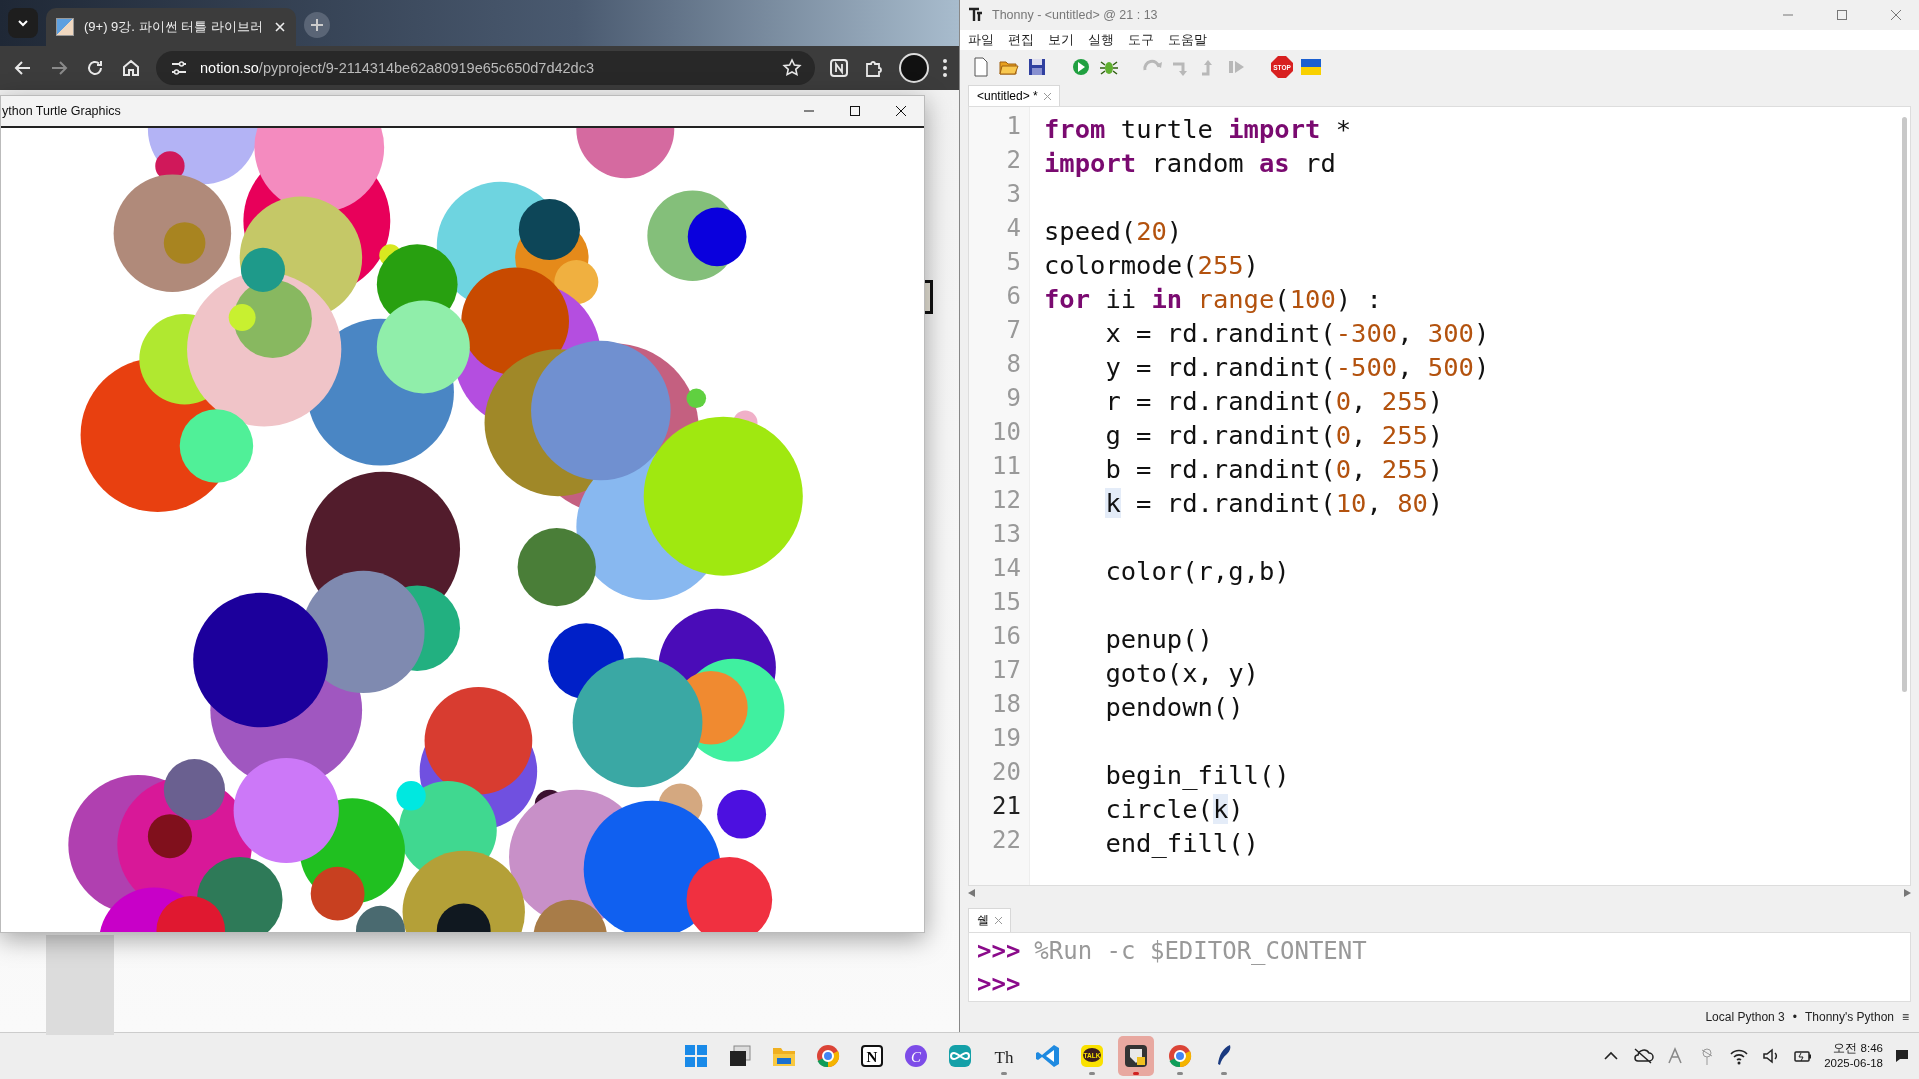 The width and height of the screenshot is (1919, 1079). What do you see at coordinates (1021, 40) in the screenshot?
I see `menu-item: 편집` at bounding box center [1021, 40].